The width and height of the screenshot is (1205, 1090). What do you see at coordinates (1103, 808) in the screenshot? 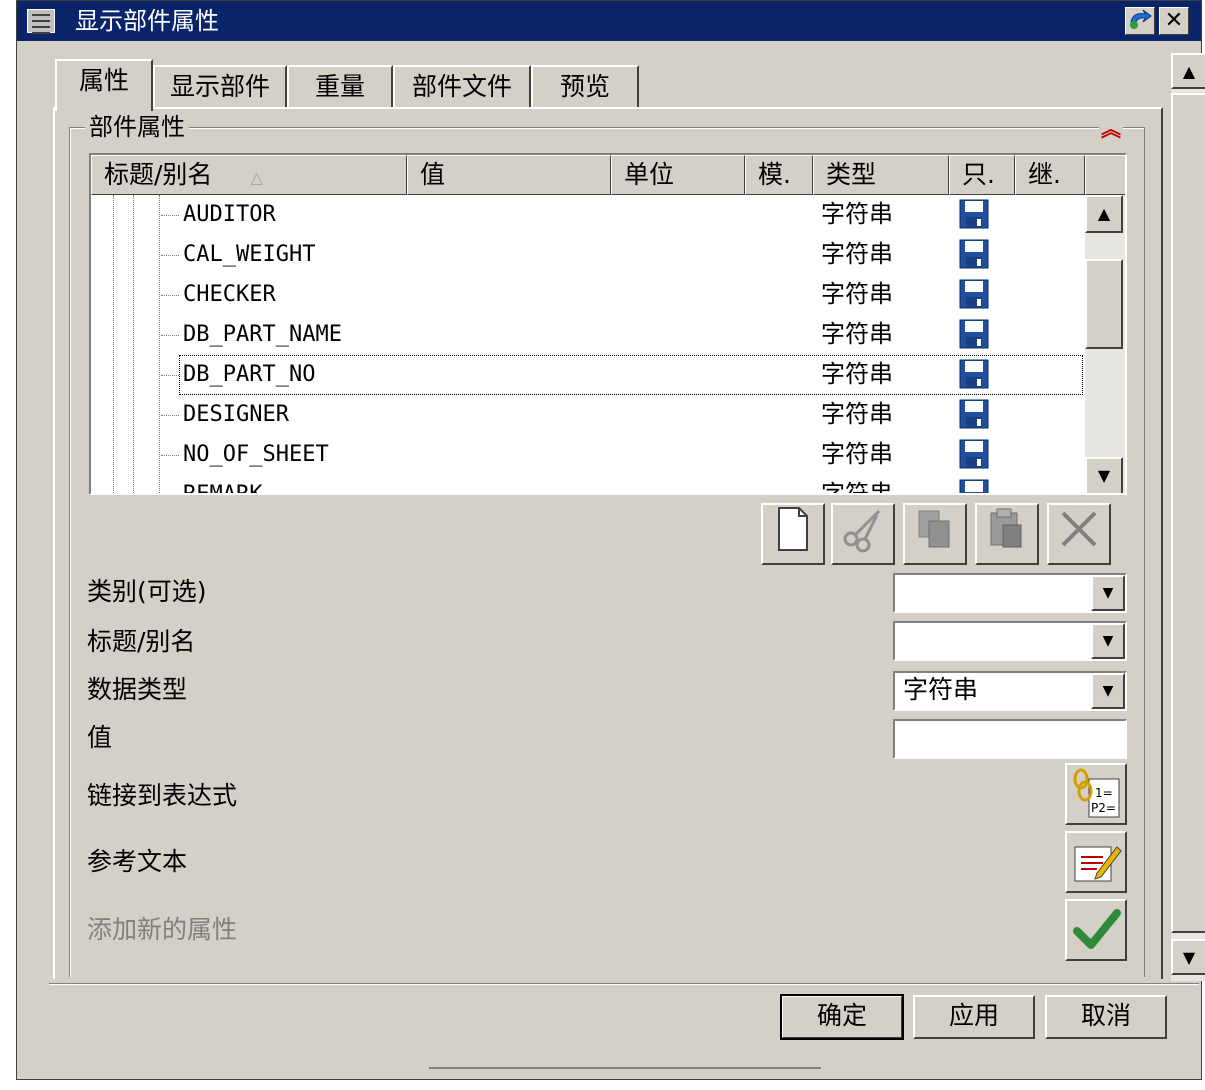
I see `svg-text: P2=` at bounding box center [1103, 808].